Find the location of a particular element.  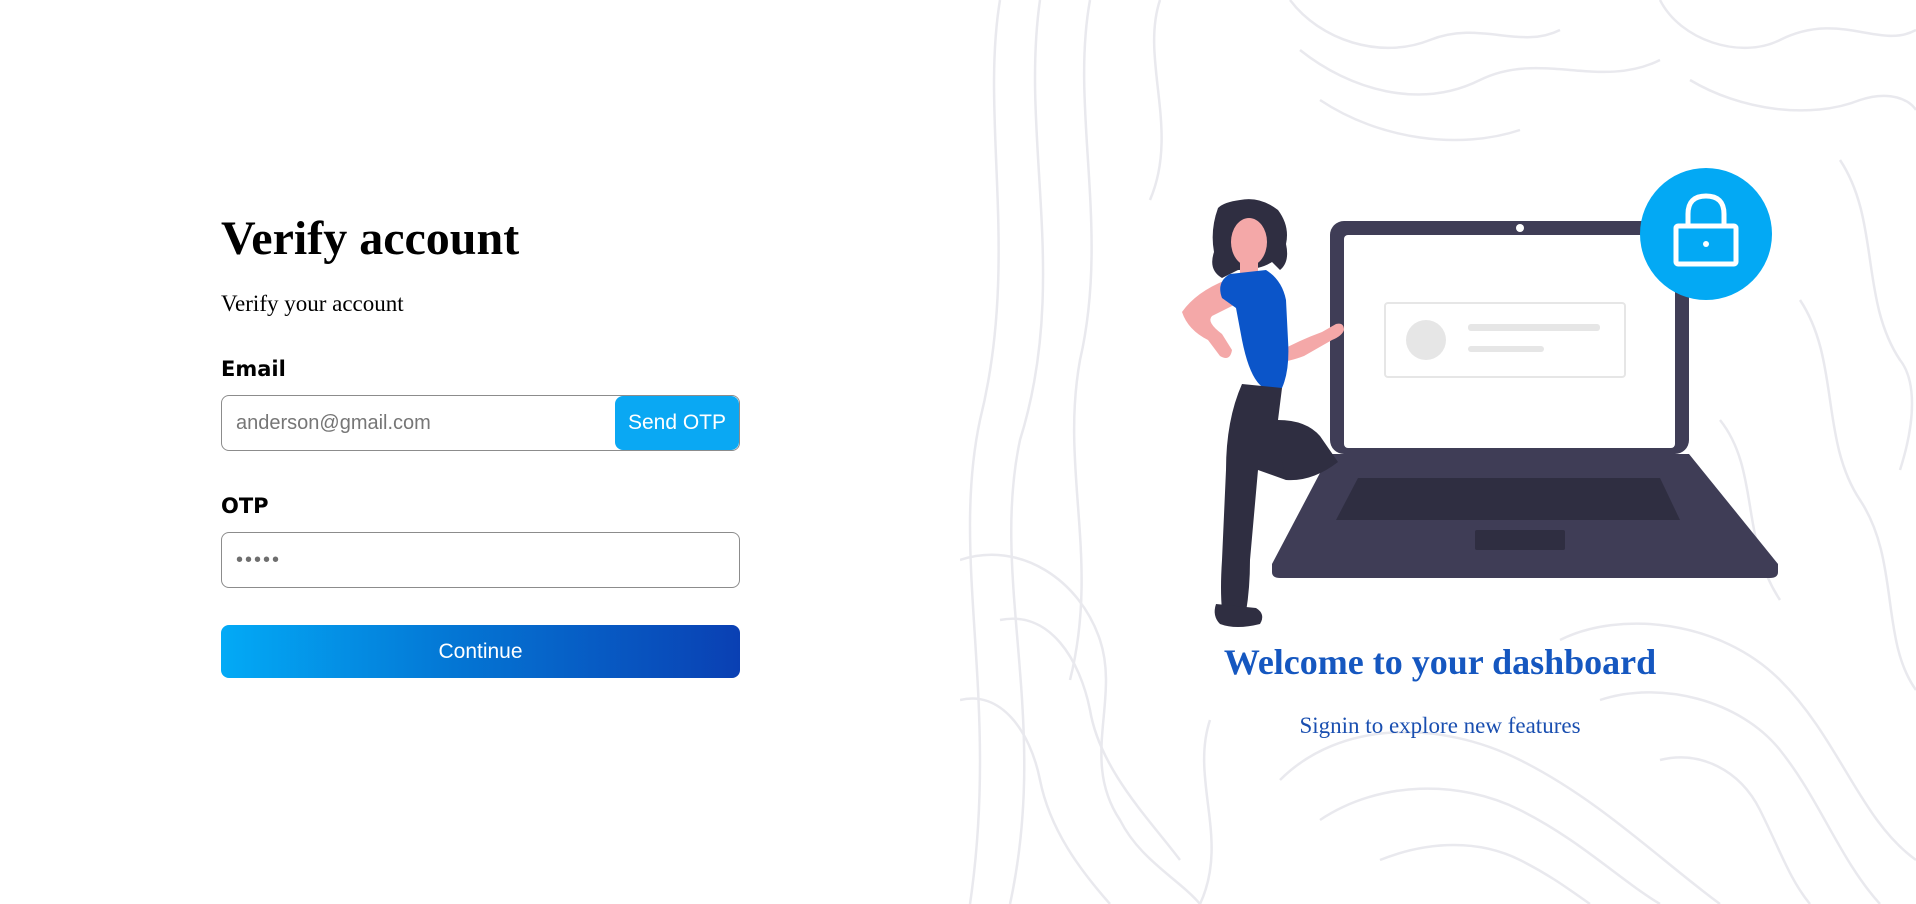

send-otp-button: Send OTP is located at coordinates (677, 423).